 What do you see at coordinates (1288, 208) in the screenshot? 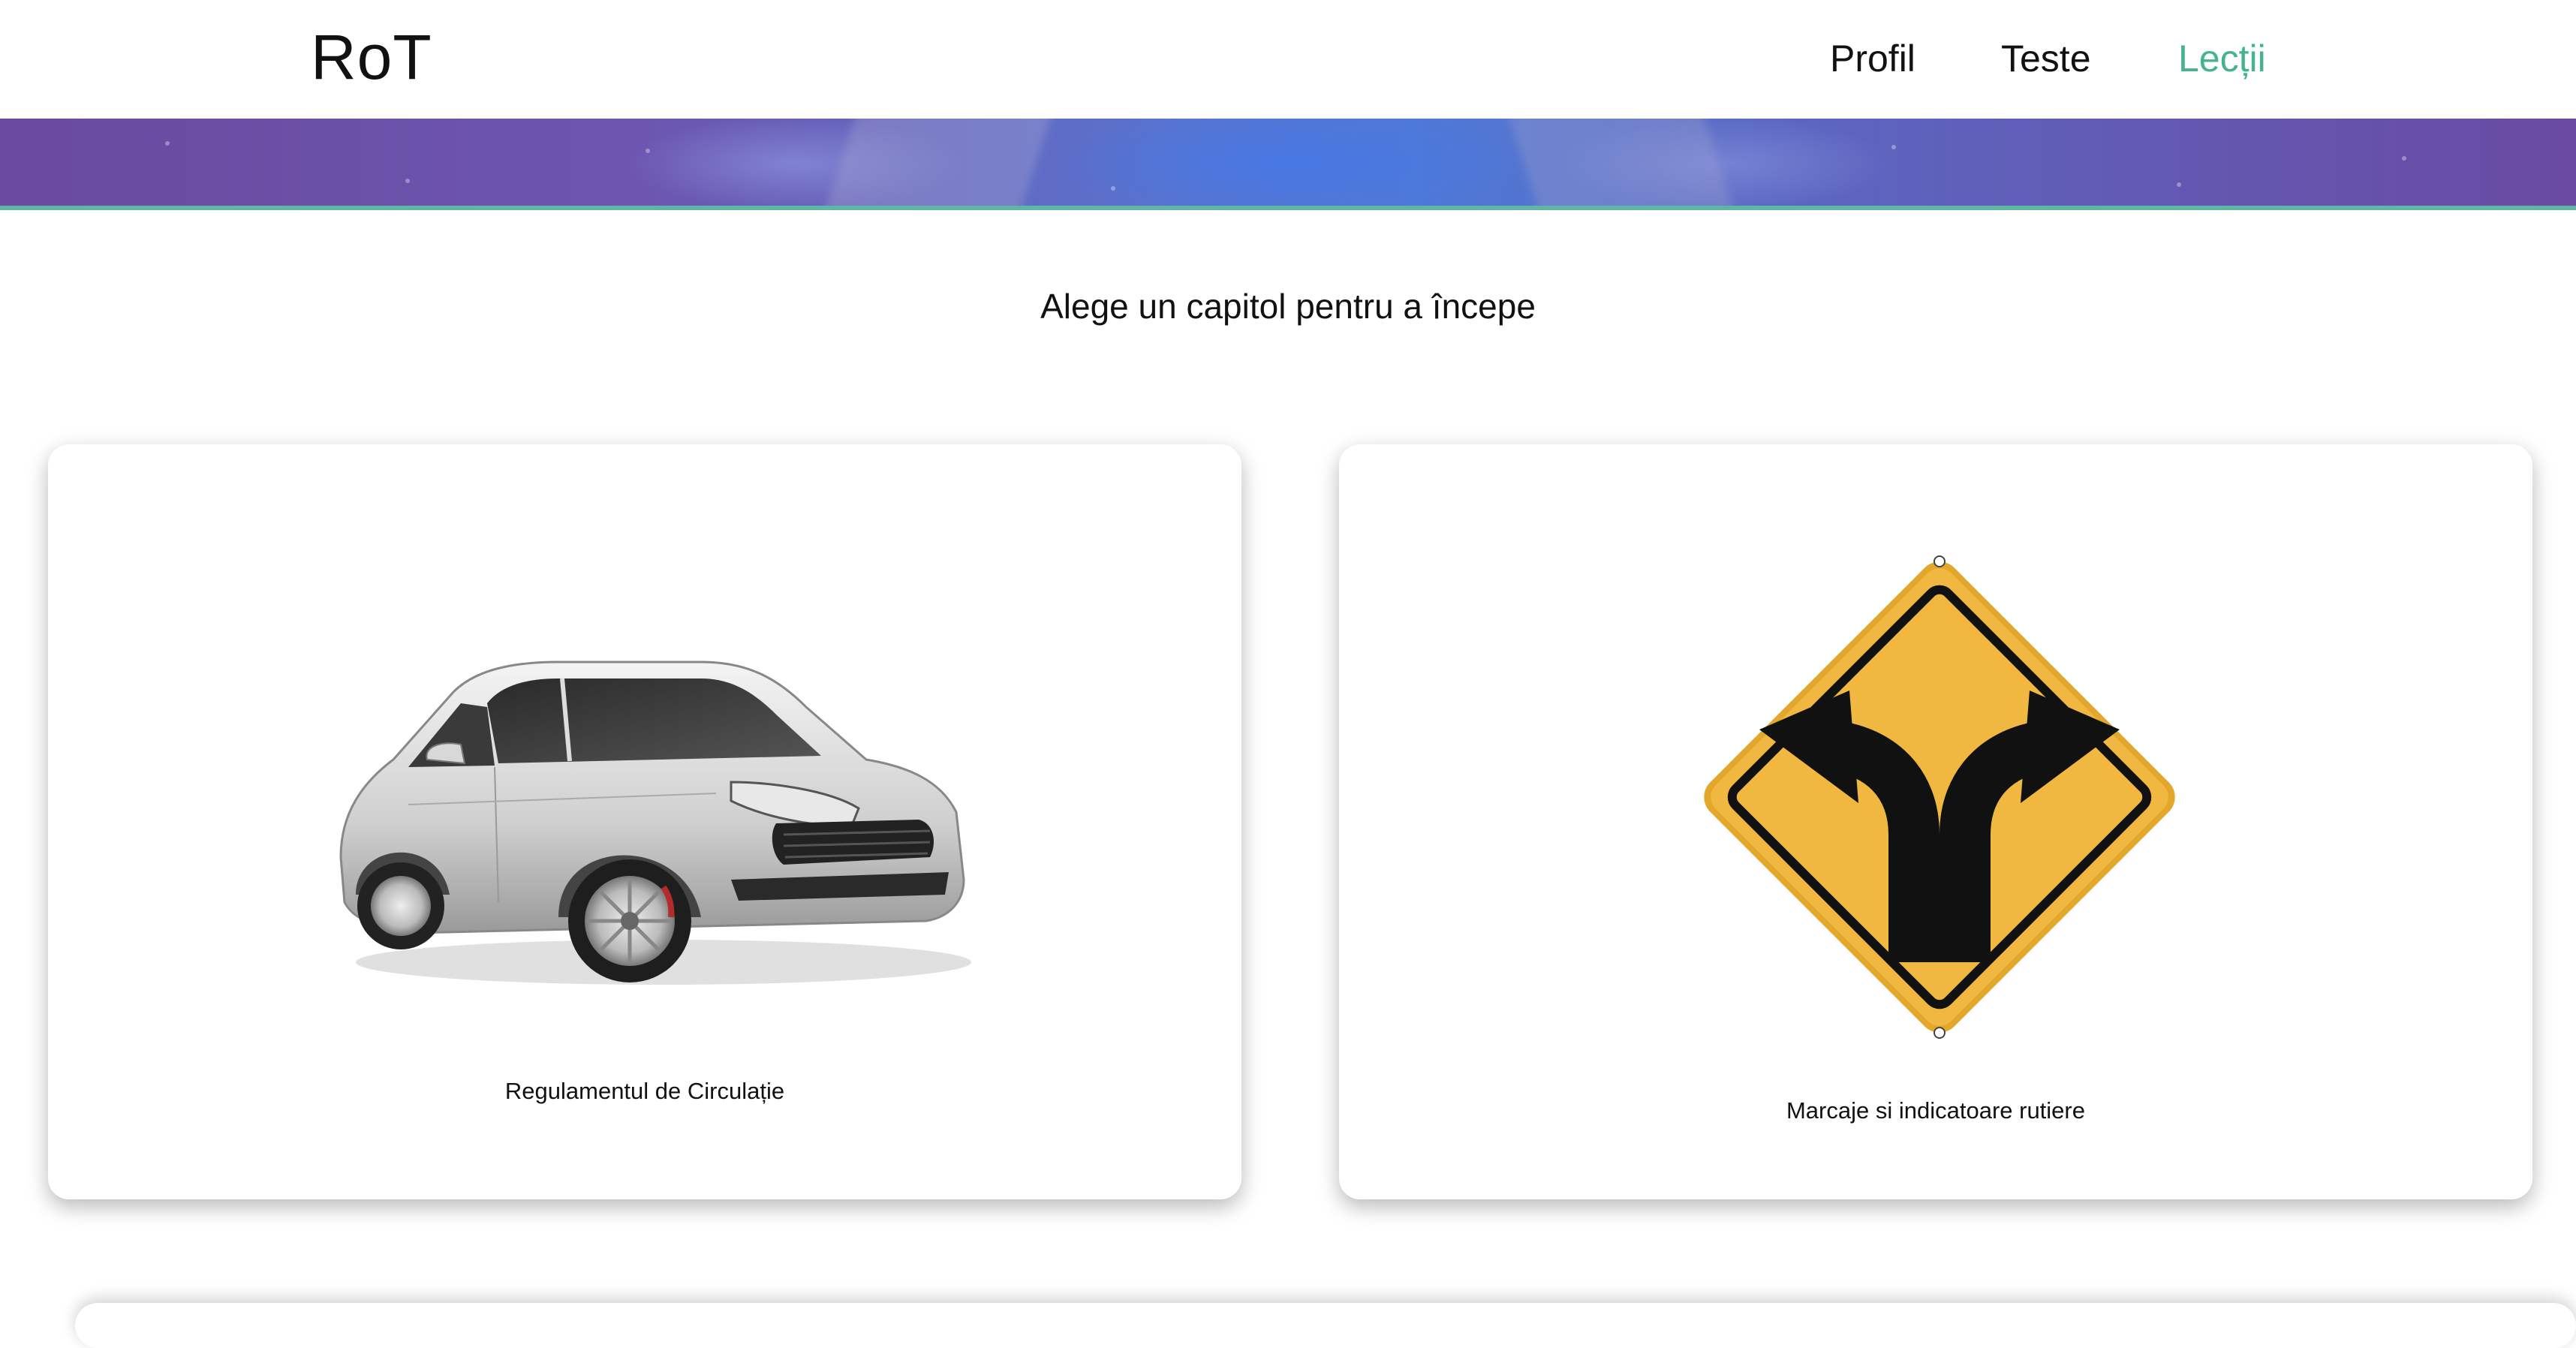
I see `banner-divider` at bounding box center [1288, 208].